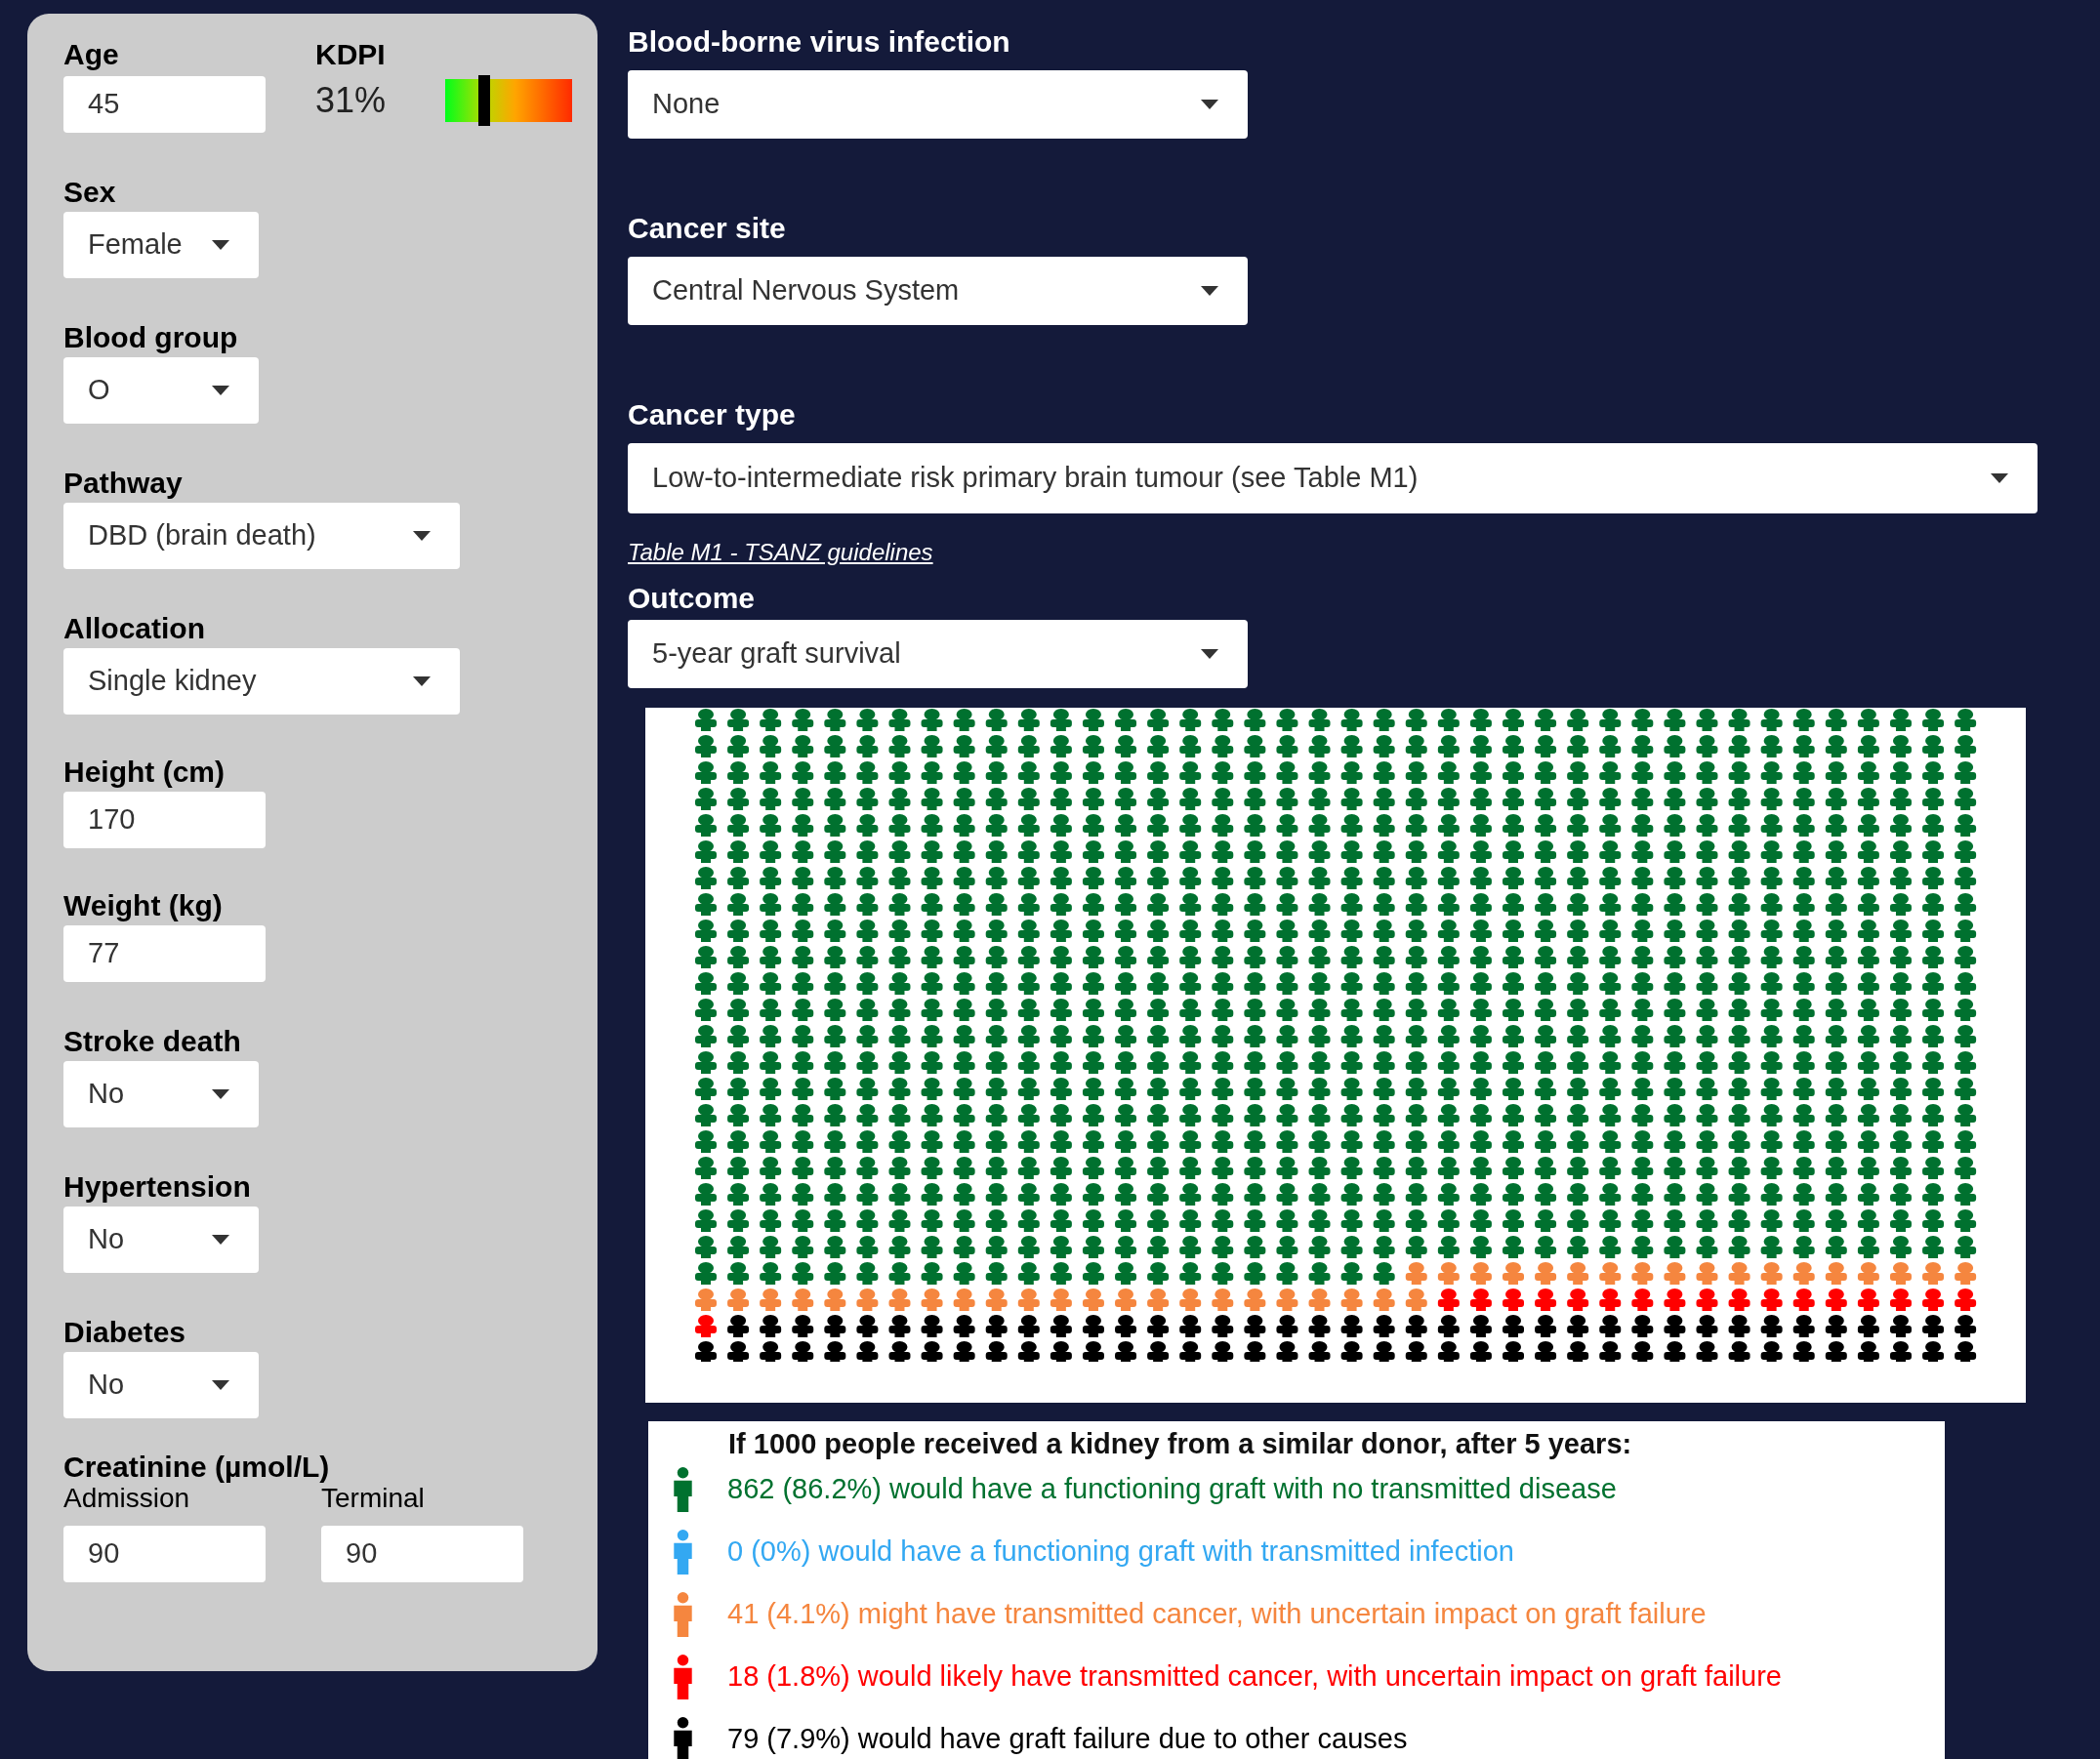 The height and width of the screenshot is (1759, 2100). What do you see at coordinates (1333, 478) in the screenshot?
I see `dropdown: Low-to-intermediate risk primary brain tumour (see Table M1)` at bounding box center [1333, 478].